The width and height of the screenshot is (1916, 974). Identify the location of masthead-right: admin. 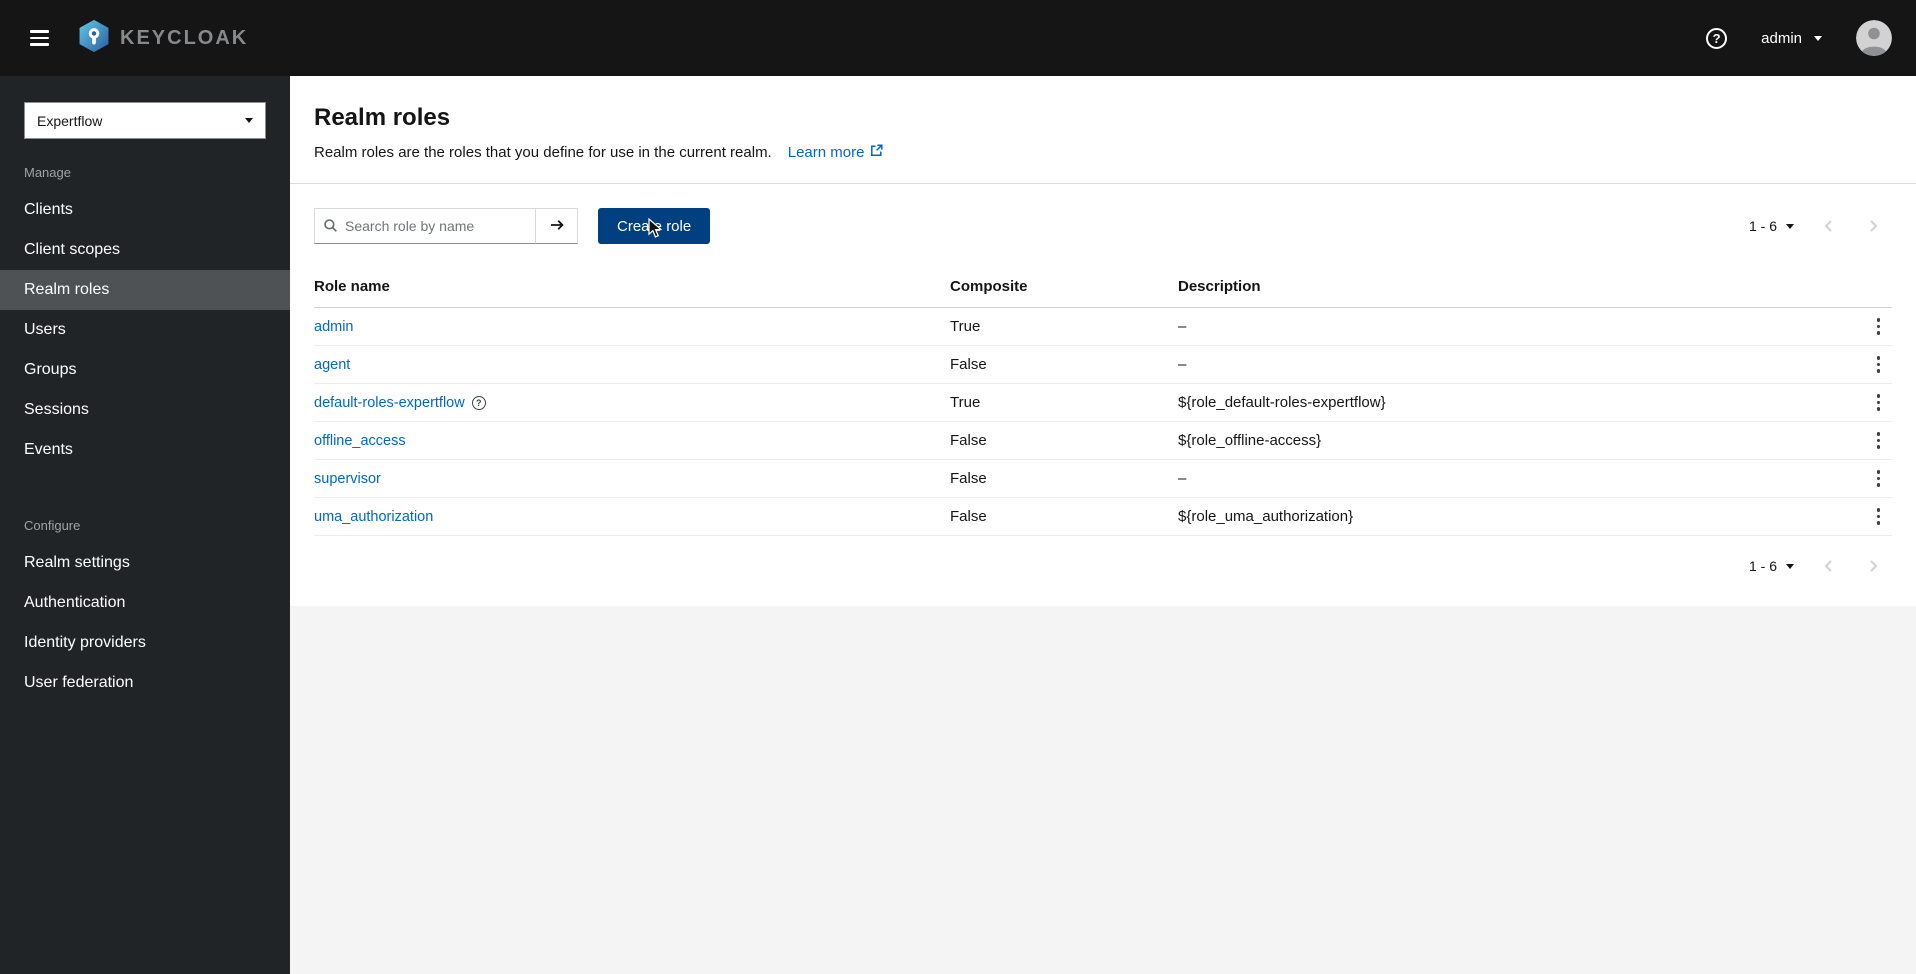
(1799, 38).